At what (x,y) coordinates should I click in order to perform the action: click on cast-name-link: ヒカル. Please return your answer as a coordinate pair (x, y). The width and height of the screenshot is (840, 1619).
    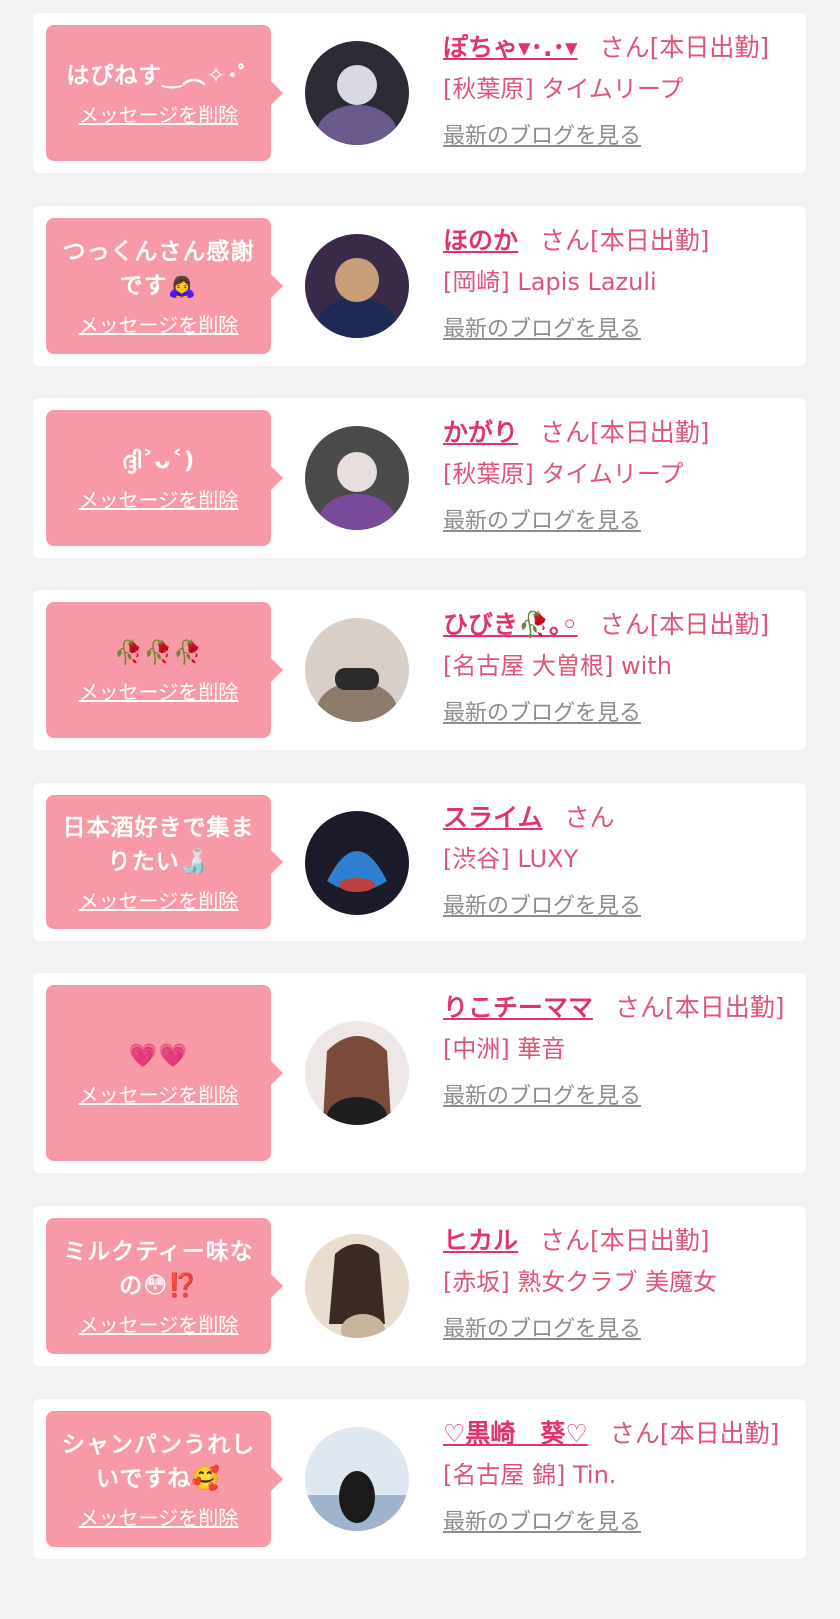
    Looking at the image, I should click on (480, 1240).